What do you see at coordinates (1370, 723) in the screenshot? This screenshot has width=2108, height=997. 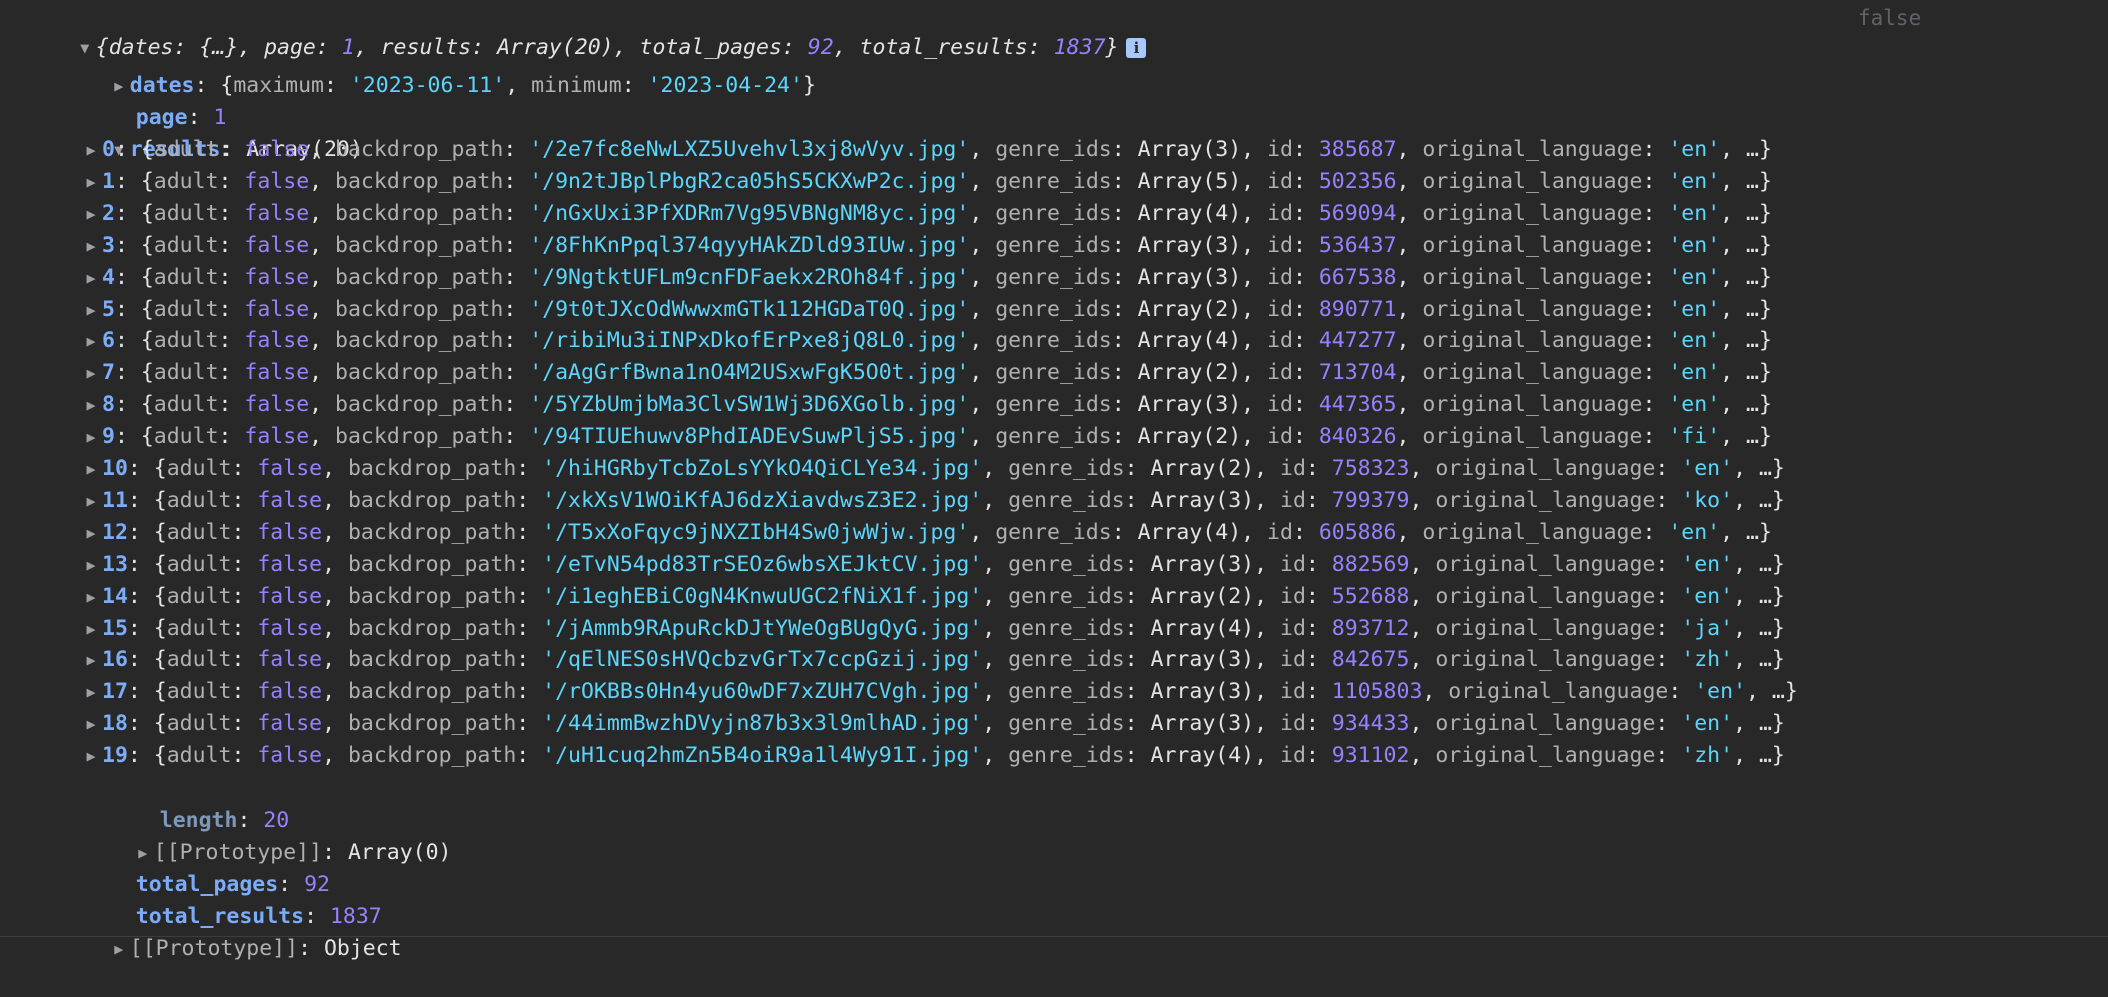 I see `id-value: 934433` at bounding box center [1370, 723].